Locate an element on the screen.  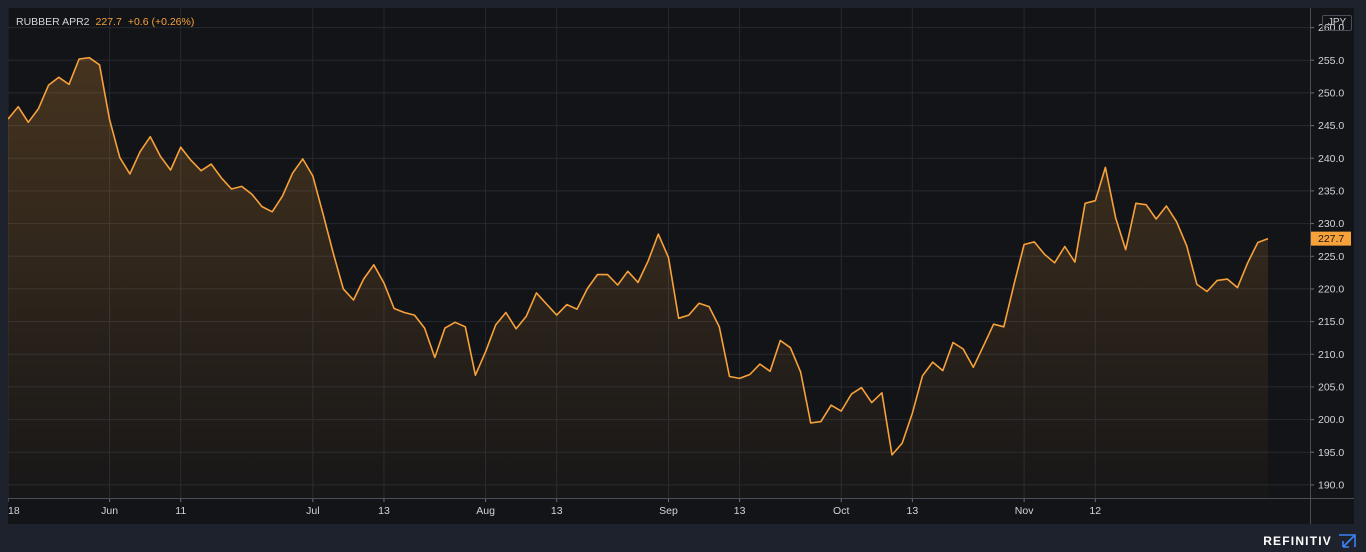
y-tick-label: 190.0 is located at coordinates (1331, 485).